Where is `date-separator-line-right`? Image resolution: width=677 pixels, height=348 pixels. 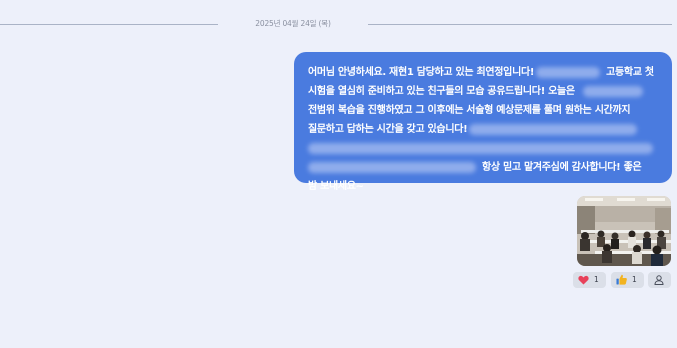 date-separator-line-right is located at coordinates (520, 24).